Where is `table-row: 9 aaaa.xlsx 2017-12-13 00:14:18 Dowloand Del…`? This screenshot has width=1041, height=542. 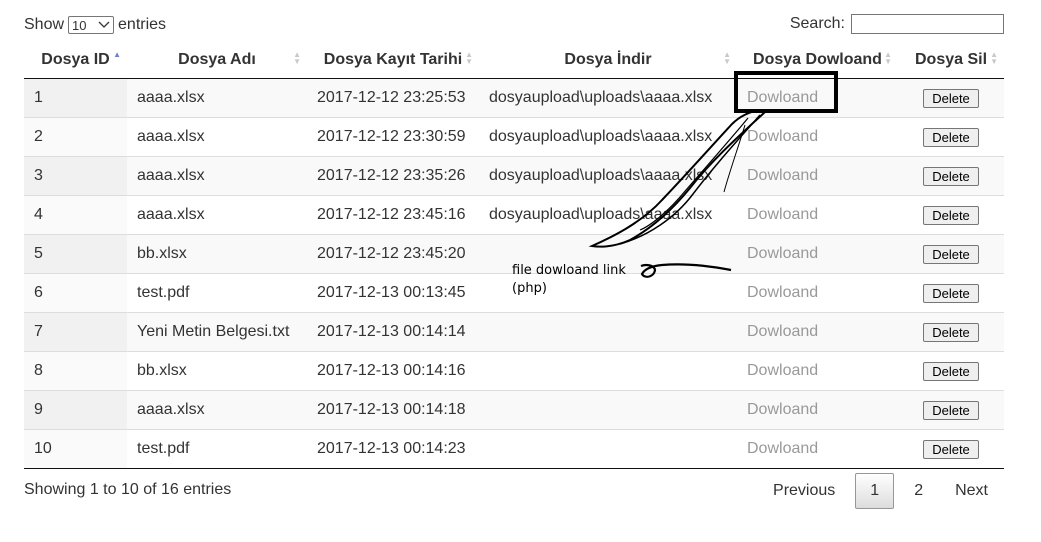 table-row: 9 aaaa.xlsx 2017-12-13 00:14:18 Dowloand Del… is located at coordinates (514, 410).